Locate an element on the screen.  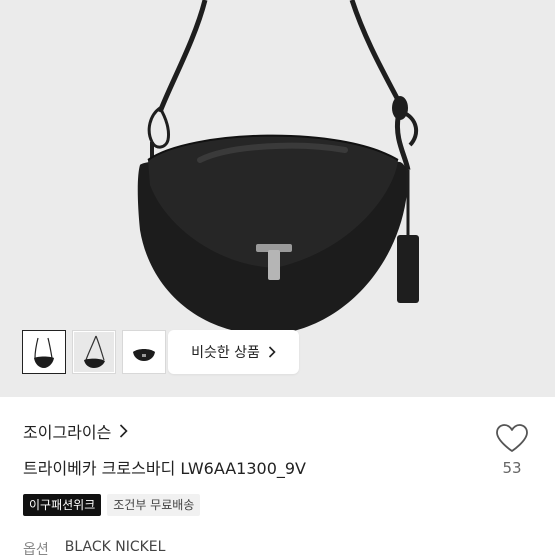
option-label: 옵션 is located at coordinates (36, 548).